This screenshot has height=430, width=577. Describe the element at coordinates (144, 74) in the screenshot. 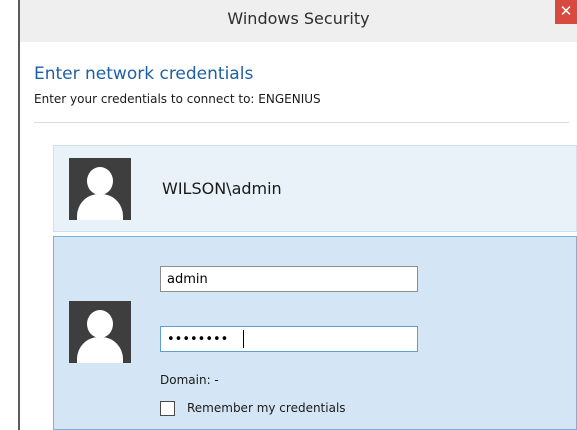

I see `dialog-heading: Enter network credentials` at that location.